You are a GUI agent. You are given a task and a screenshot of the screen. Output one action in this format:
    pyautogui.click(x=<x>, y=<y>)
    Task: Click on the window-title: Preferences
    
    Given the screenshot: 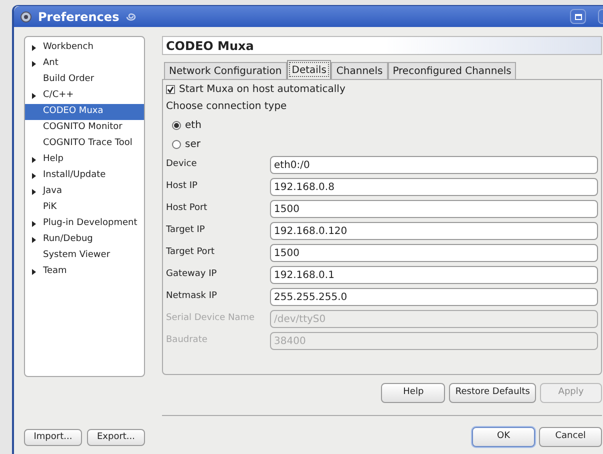 What is the action you would take?
    pyautogui.click(x=79, y=17)
    